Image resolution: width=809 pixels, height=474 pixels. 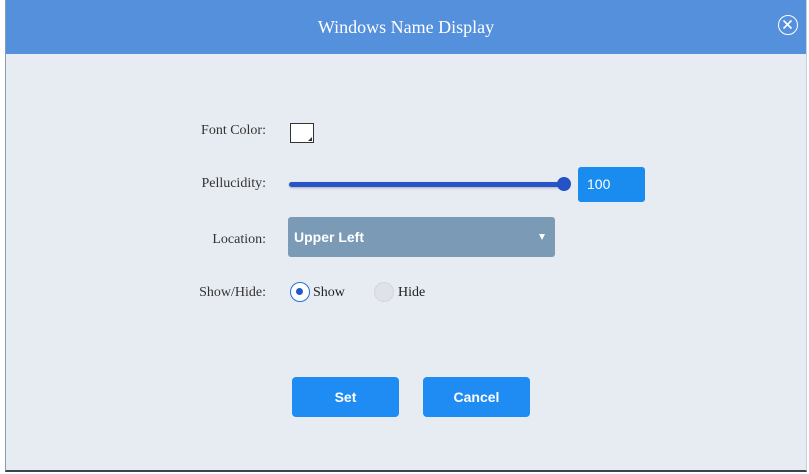 I want to click on pellucidity-slider-handle, so click(x=564, y=184).